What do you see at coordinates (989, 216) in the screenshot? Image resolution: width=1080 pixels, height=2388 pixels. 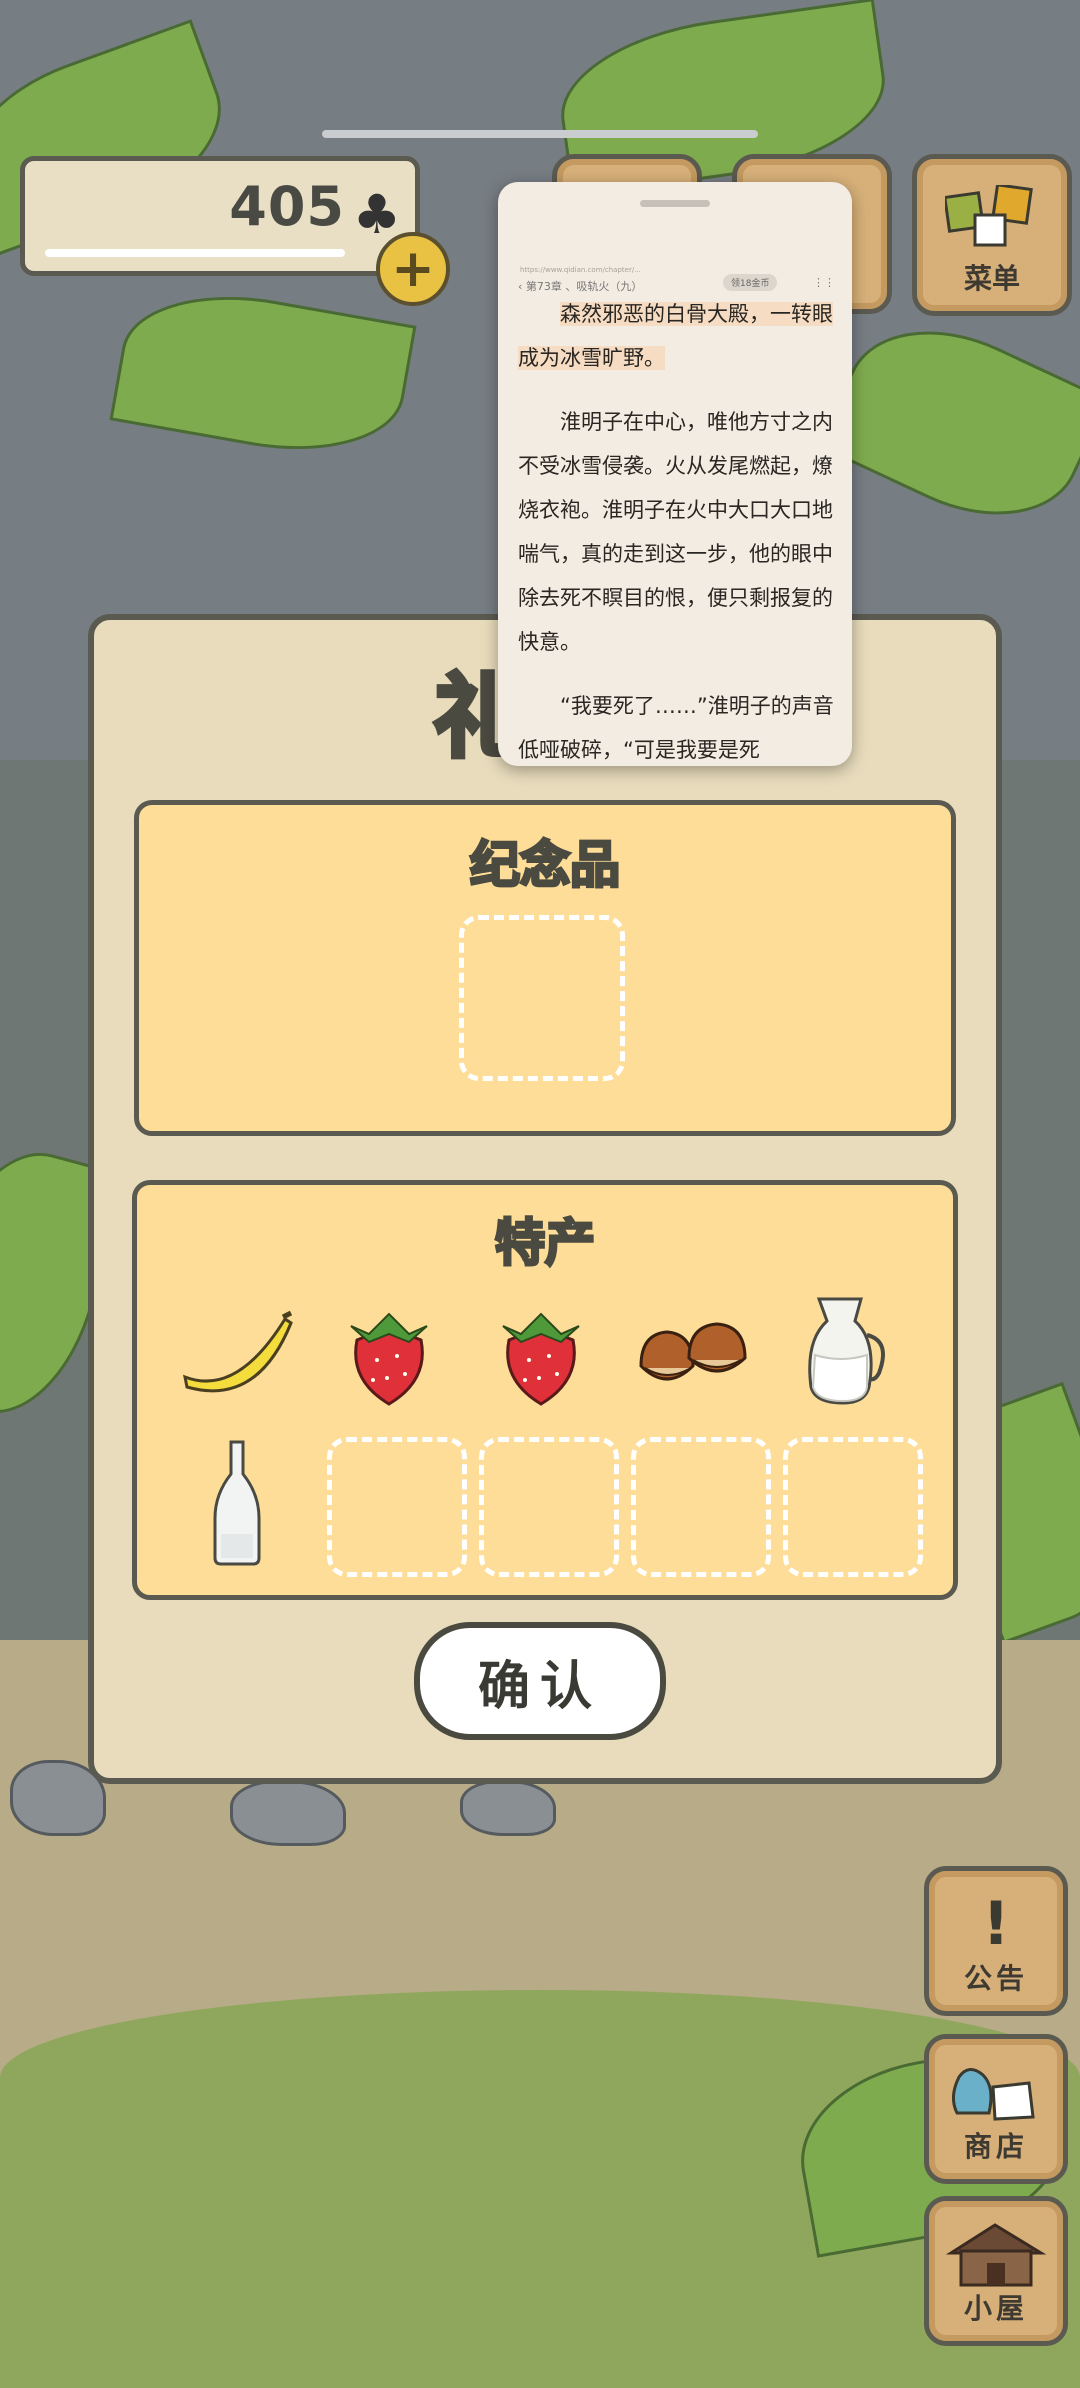 I see `menu-icon` at bounding box center [989, 216].